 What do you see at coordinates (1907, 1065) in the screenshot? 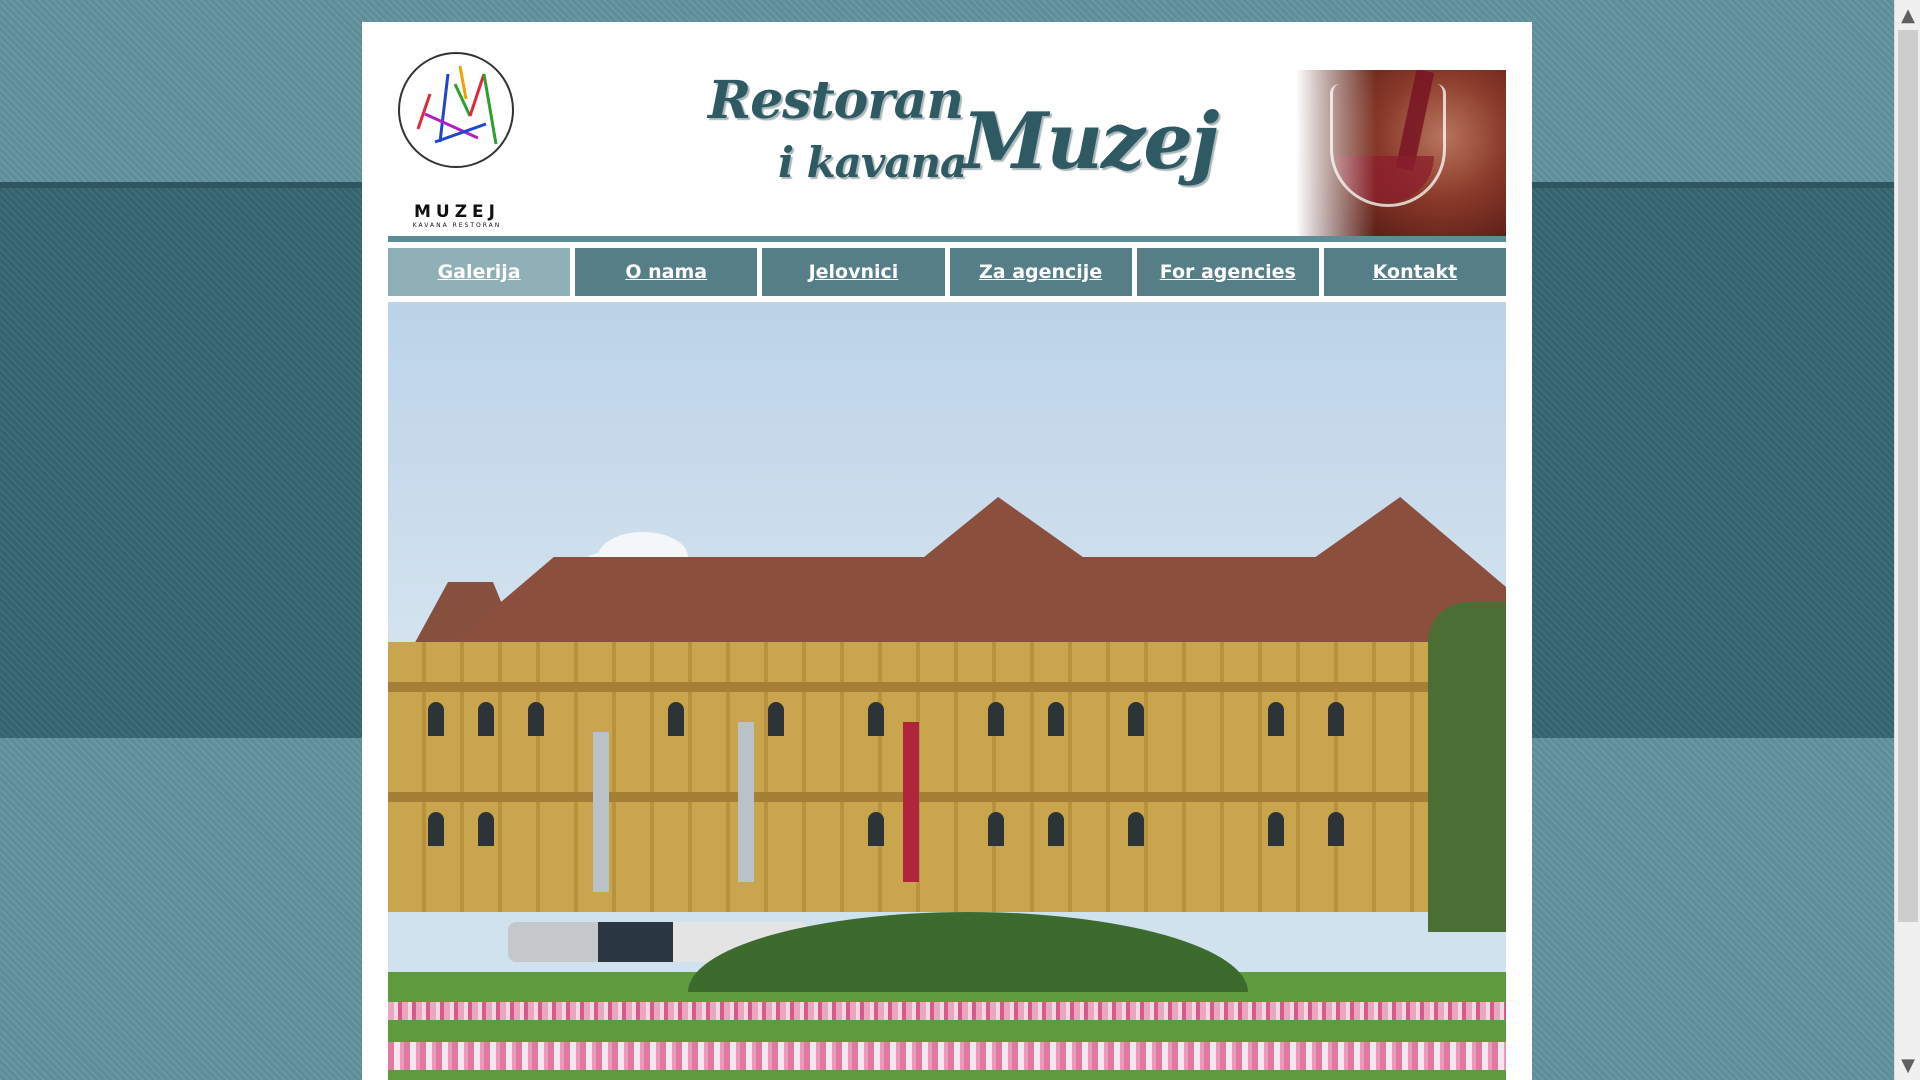
I see `scroll-down-arrow-icon: ▼` at bounding box center [1907, 1065].